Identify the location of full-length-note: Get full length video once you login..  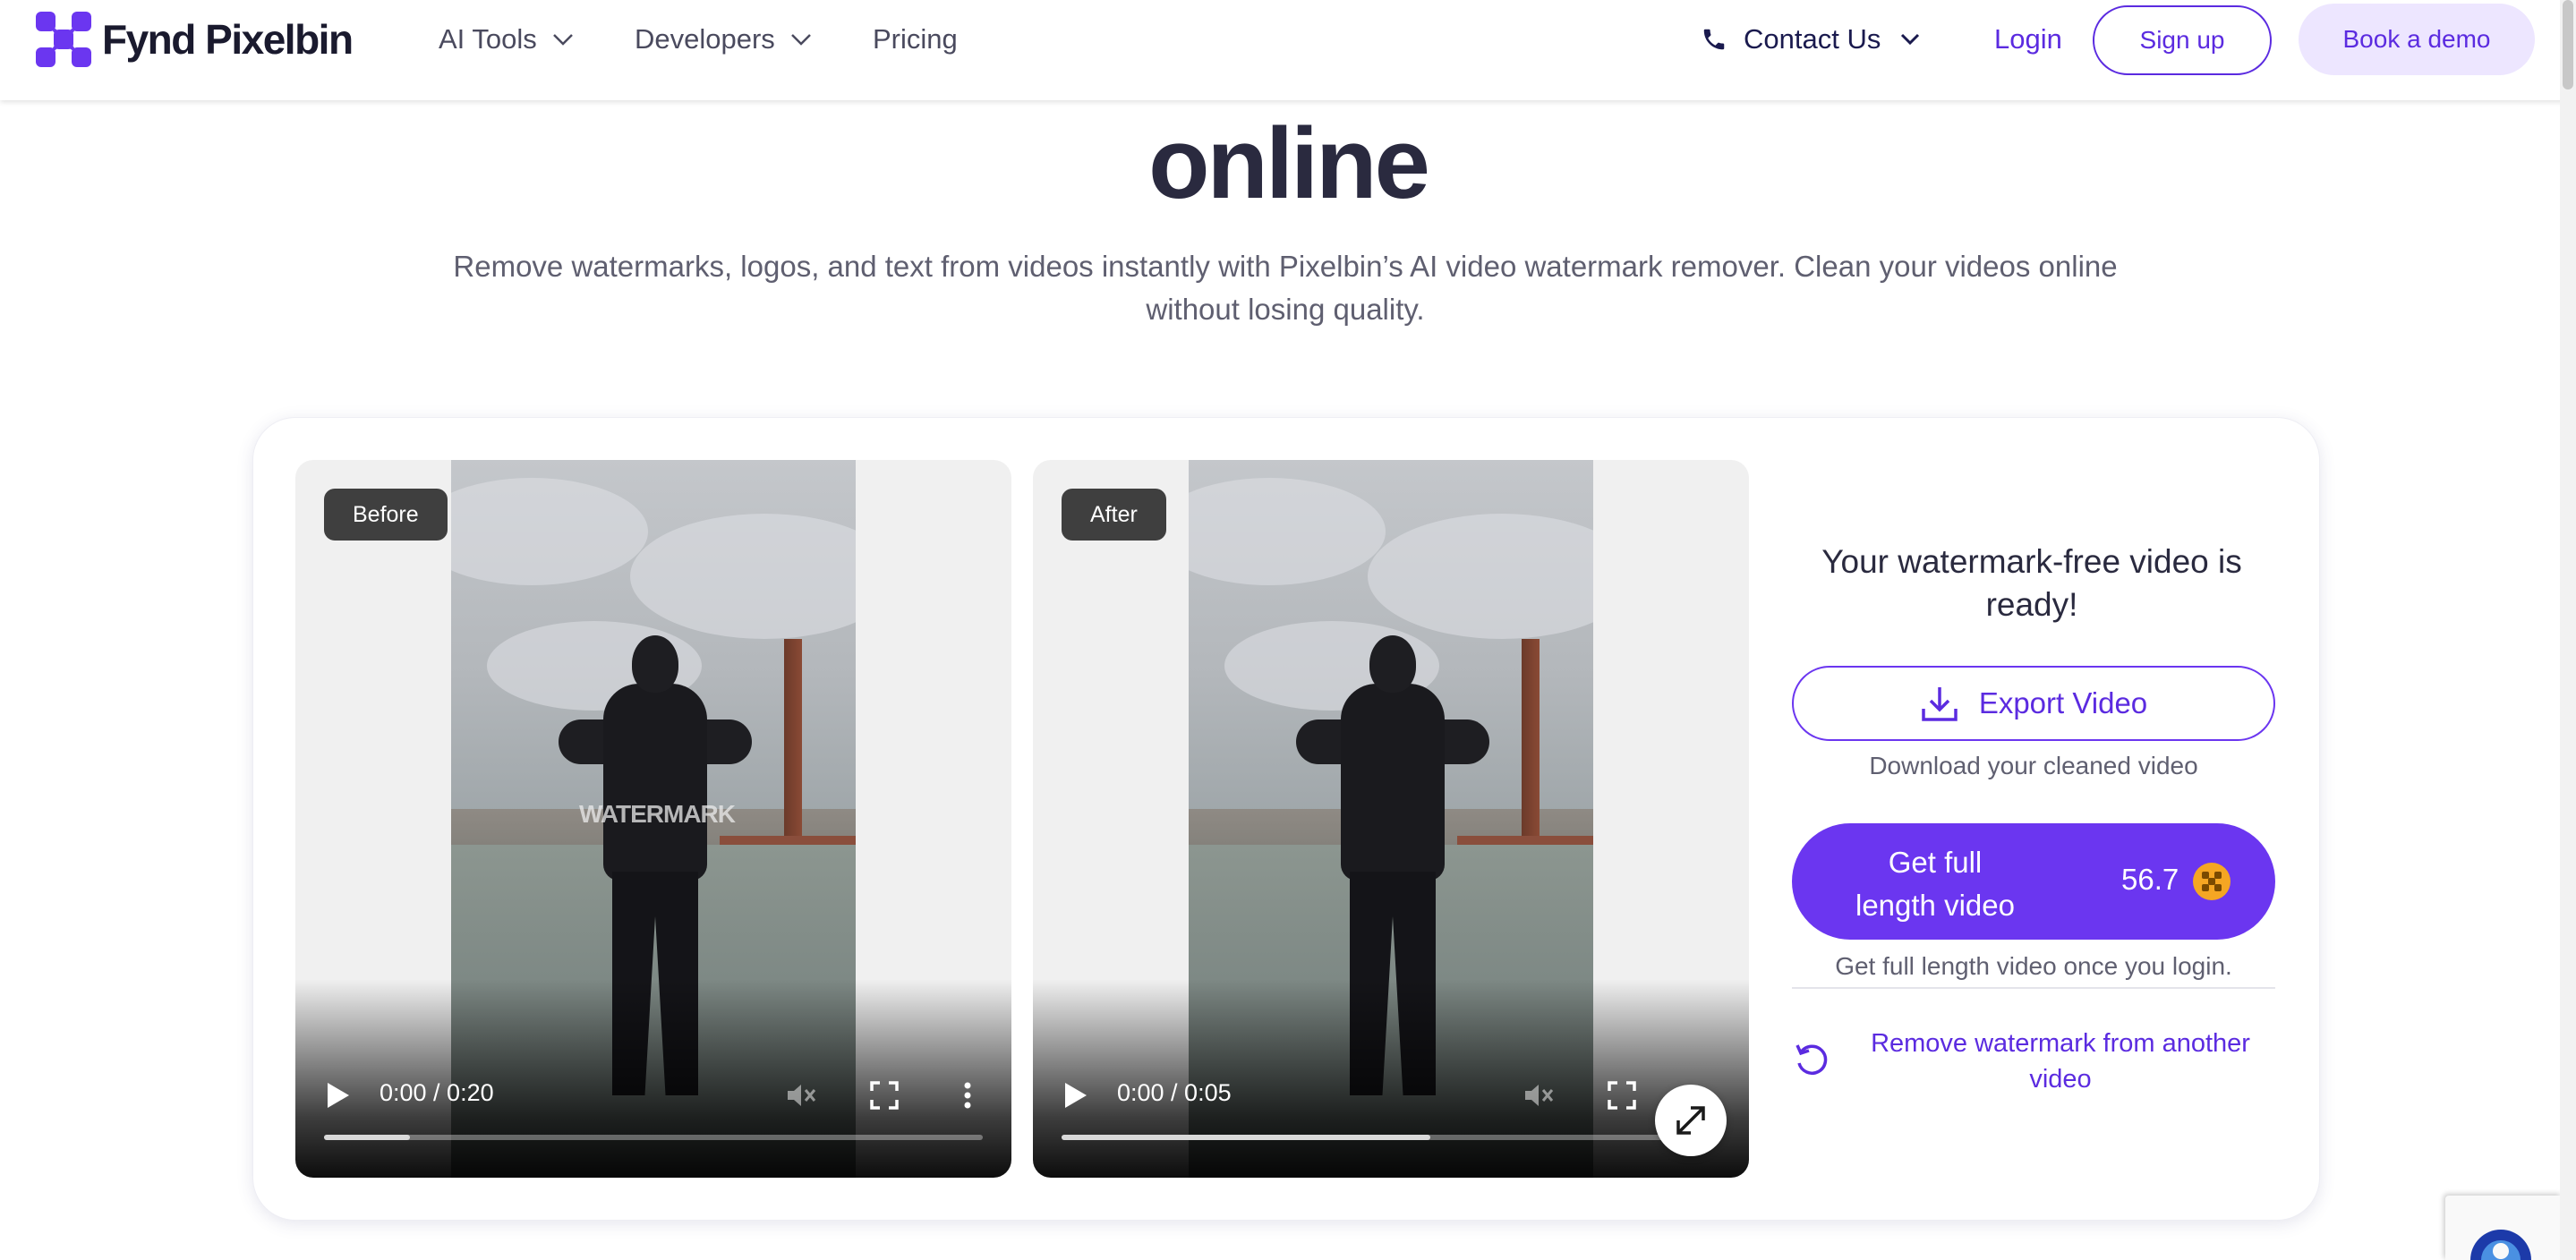
(2033, 966).